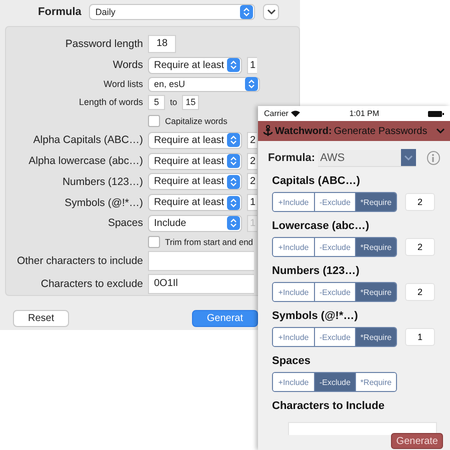 The height and width of the screenshot is (450, 450). I want to click on wifi-icon, so click(295, 113).